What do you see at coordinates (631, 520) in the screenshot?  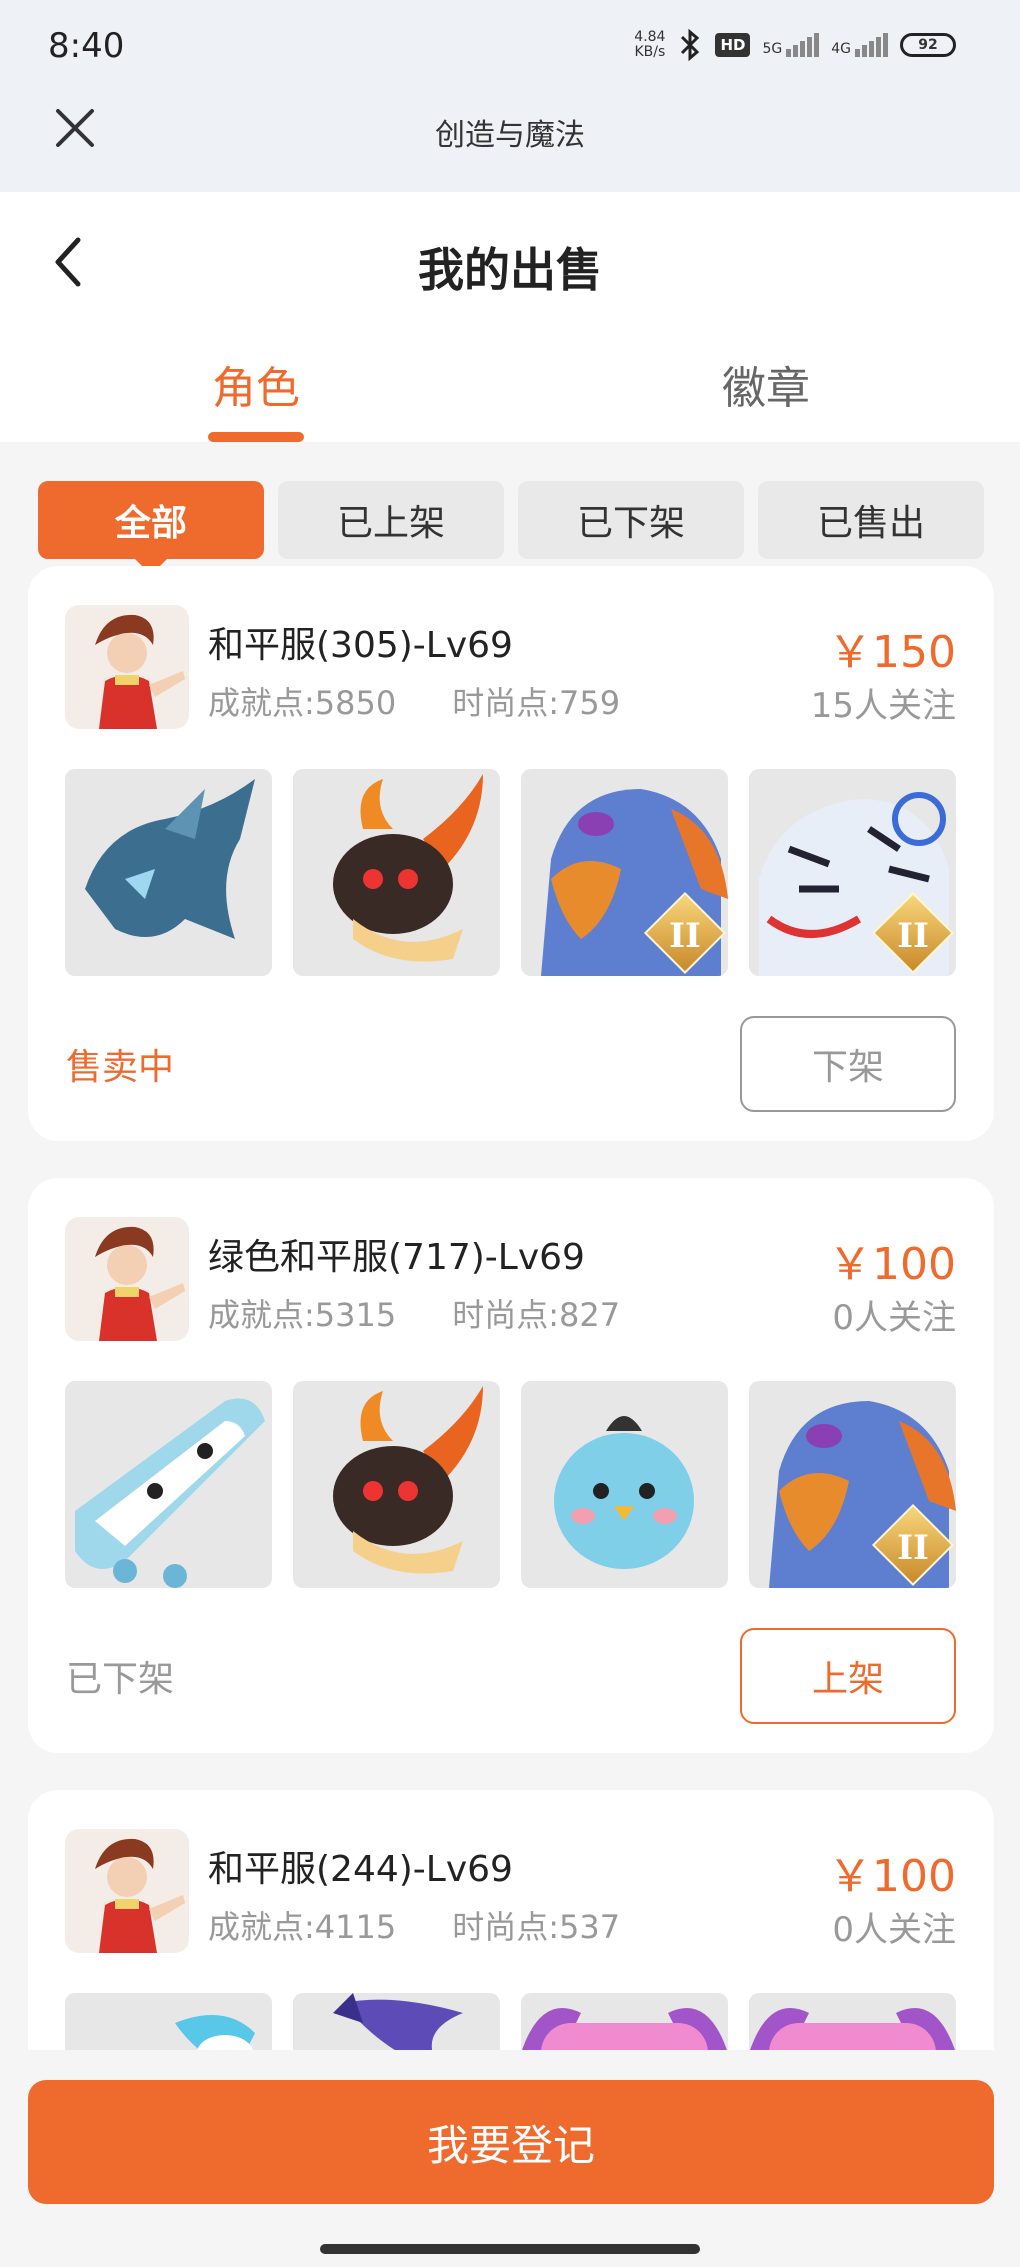 I see `filter-delisted: 已下架` at bounding box center [631, 520].